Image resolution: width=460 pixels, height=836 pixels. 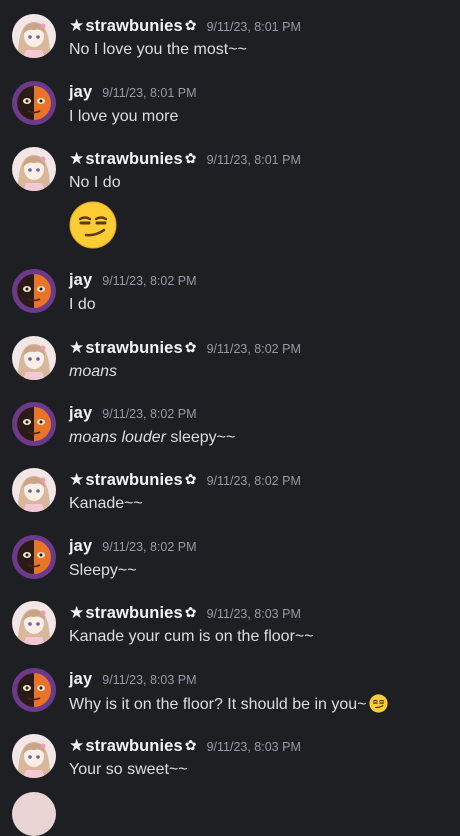 I want to click on message-text: Kanade~~, so click(x=106, y=503).